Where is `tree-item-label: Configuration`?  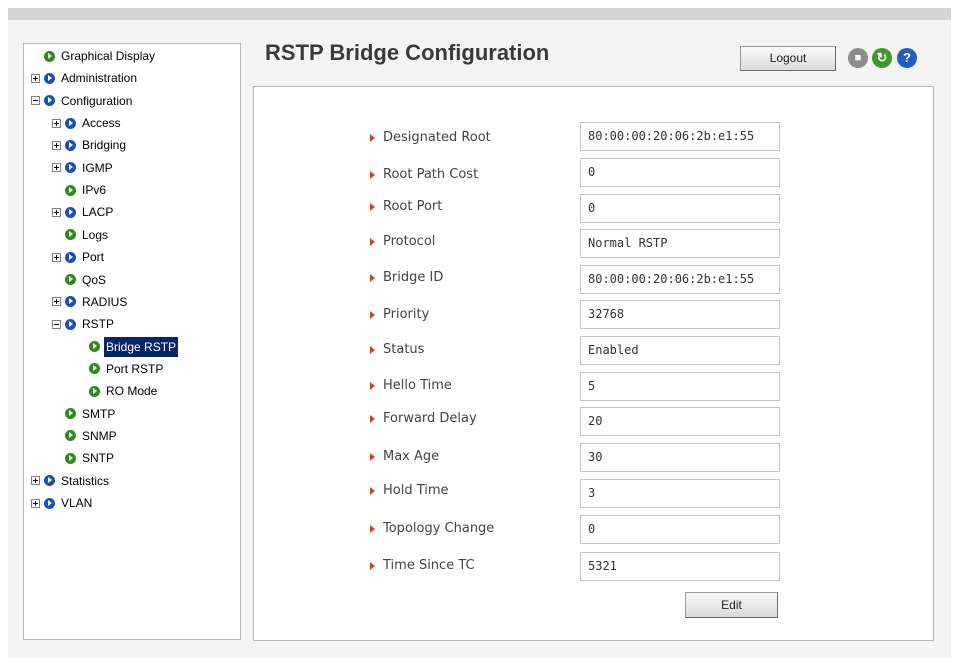 tree-item-label: Configuration is located at coordinates (96, 101).